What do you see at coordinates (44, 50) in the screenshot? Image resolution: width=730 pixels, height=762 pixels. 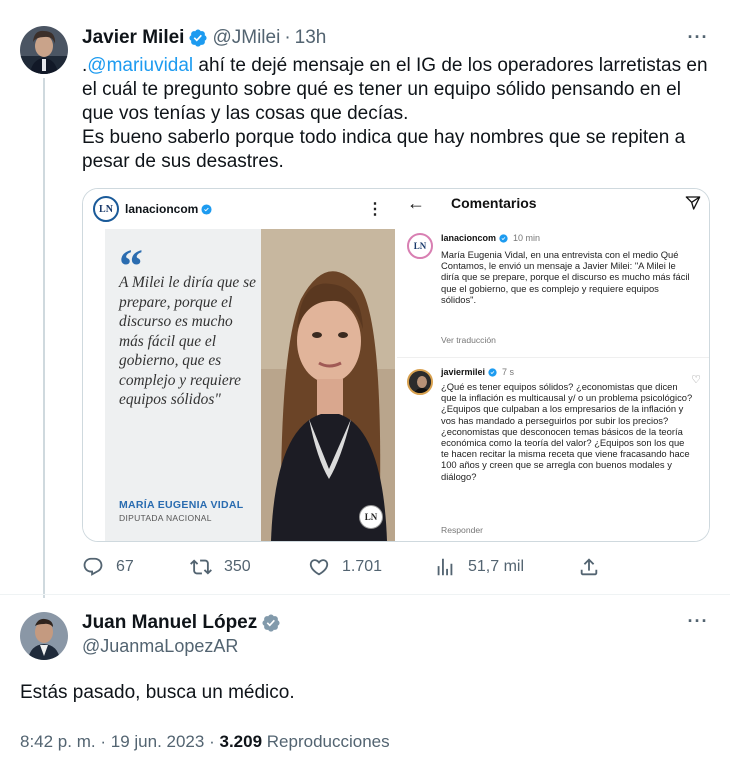 I see `avatar-javier-milei` at bounding box center [44, 50].